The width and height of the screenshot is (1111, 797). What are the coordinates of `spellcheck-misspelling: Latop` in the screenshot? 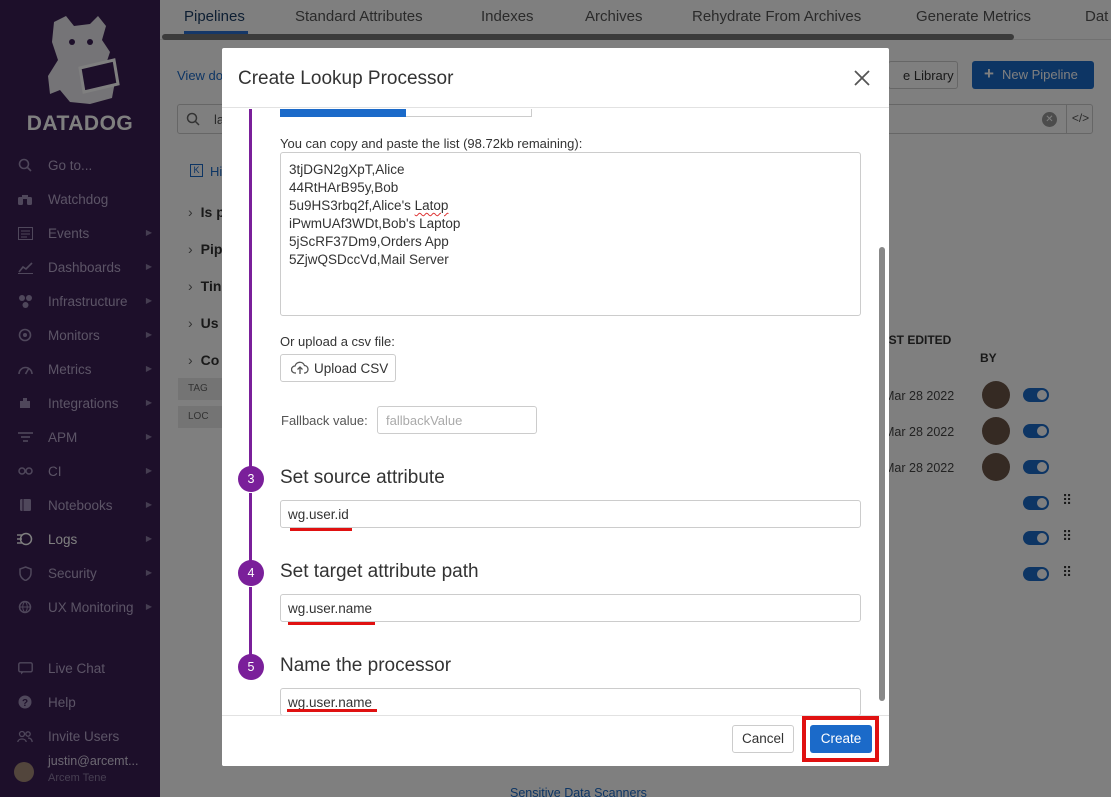 It's located at (431, 205).